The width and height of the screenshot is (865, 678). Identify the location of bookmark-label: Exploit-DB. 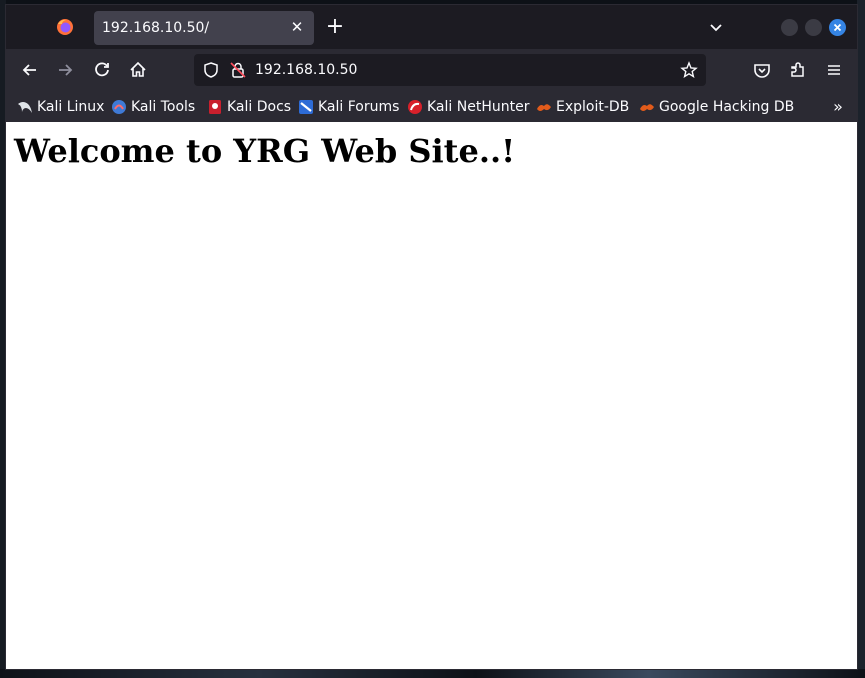
(593, 107).